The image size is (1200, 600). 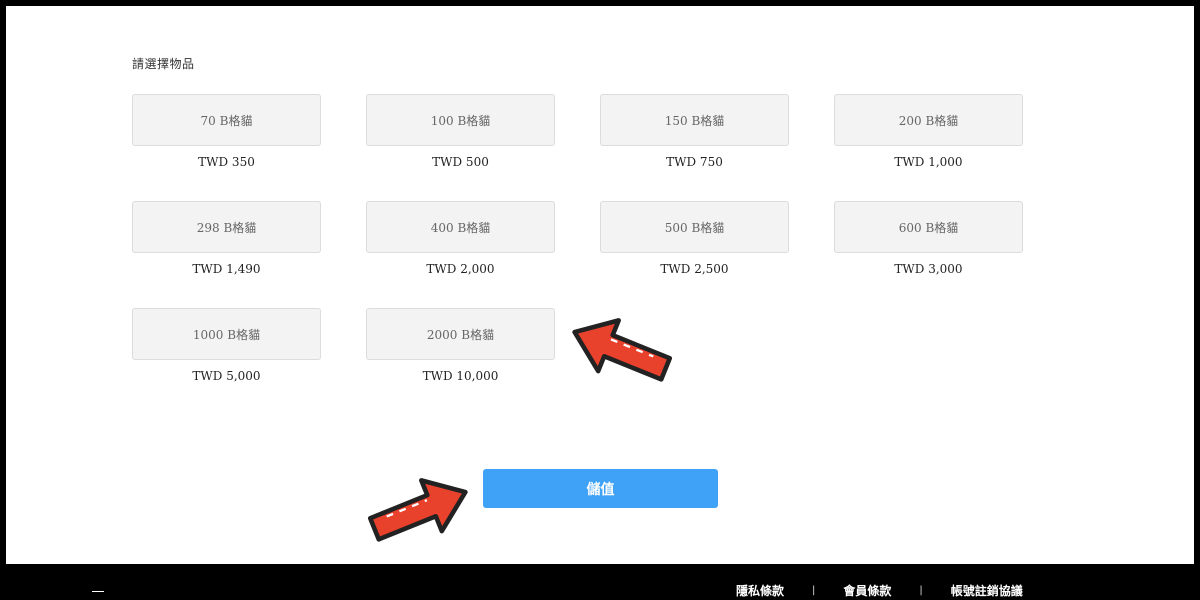 I want to click on item-option: 400 B格貓 TWD 2,000, so click(x=460, y=238).